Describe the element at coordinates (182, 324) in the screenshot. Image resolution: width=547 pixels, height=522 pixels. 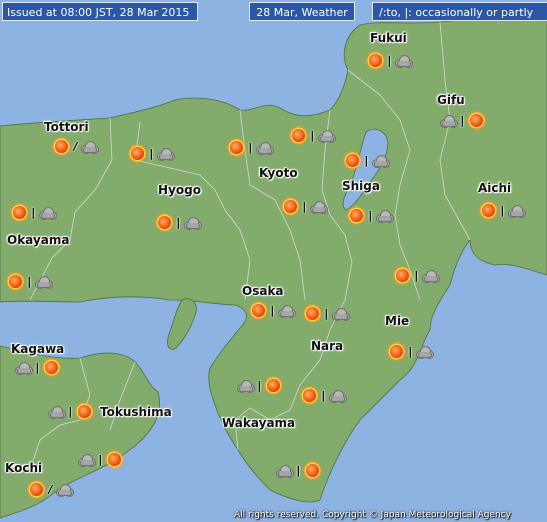
I see `awaji-island` at that location.